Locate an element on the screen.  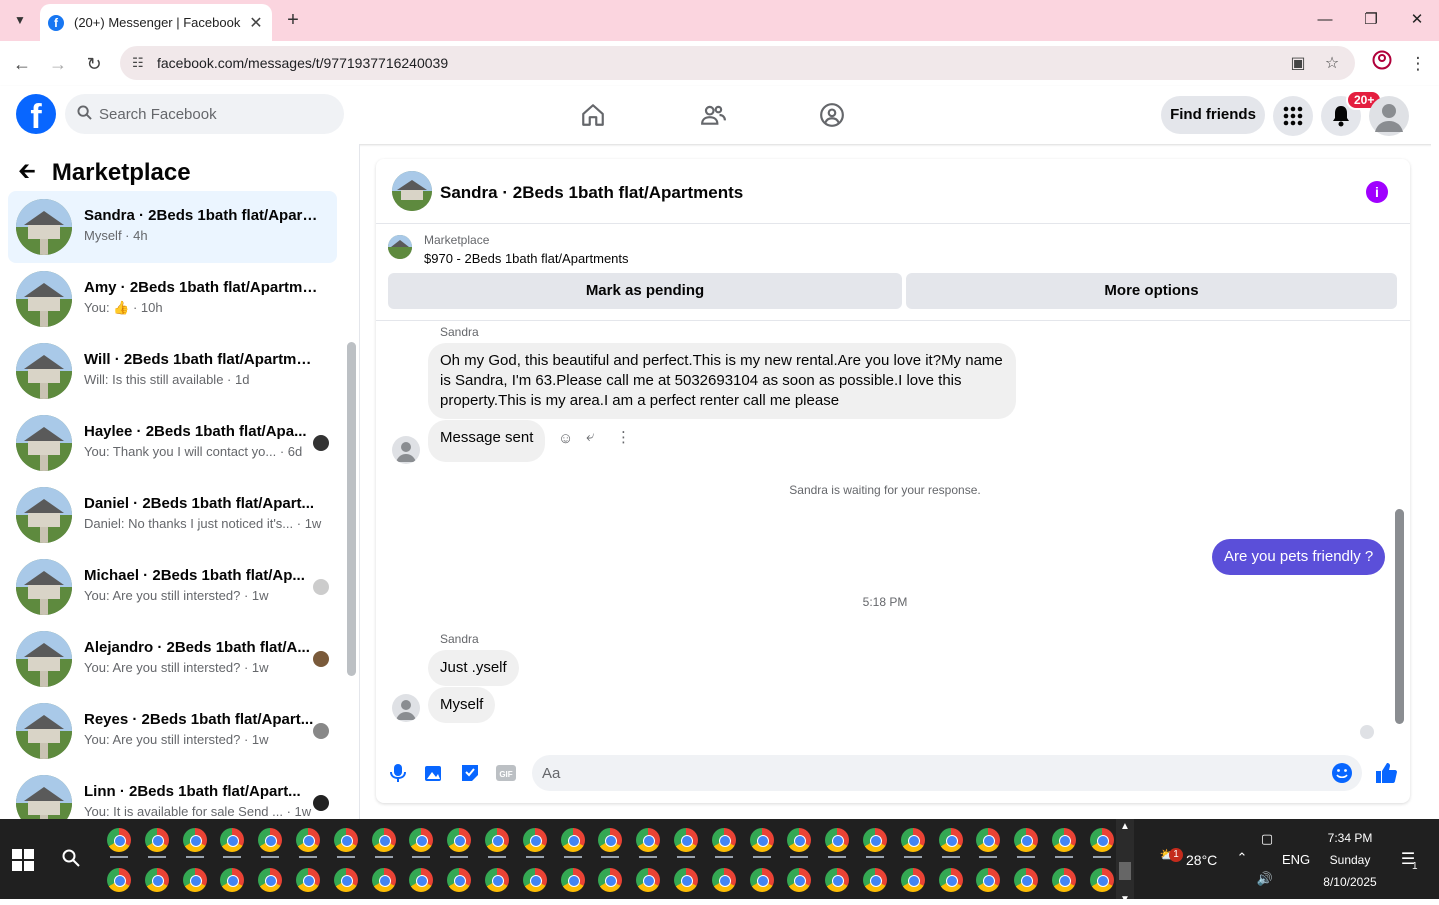
listing-title: $970 - 2Beds 1bath flat/Apartments is located at coordinates (526, 258).